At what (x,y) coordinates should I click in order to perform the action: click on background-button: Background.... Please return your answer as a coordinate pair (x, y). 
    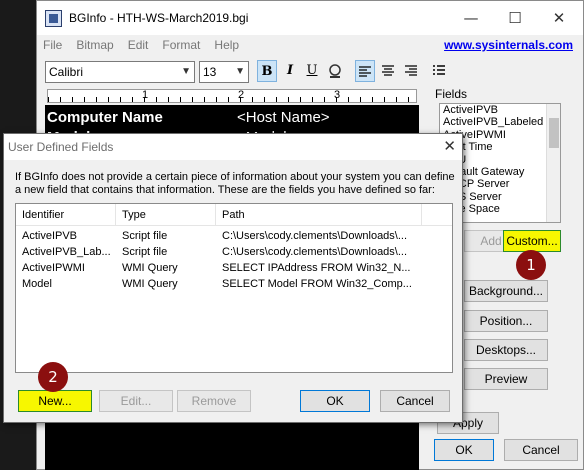
    Looking at the image, I should click on (506, 291).